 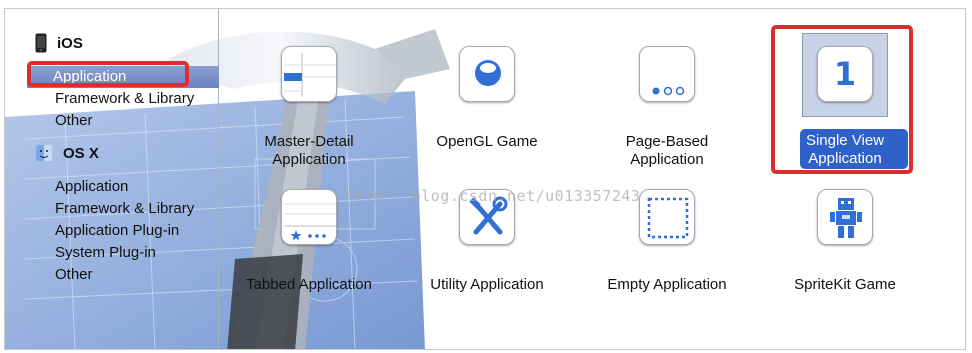 I want to click on sidebar-header-label: OS X, so click(x=81, y=153).